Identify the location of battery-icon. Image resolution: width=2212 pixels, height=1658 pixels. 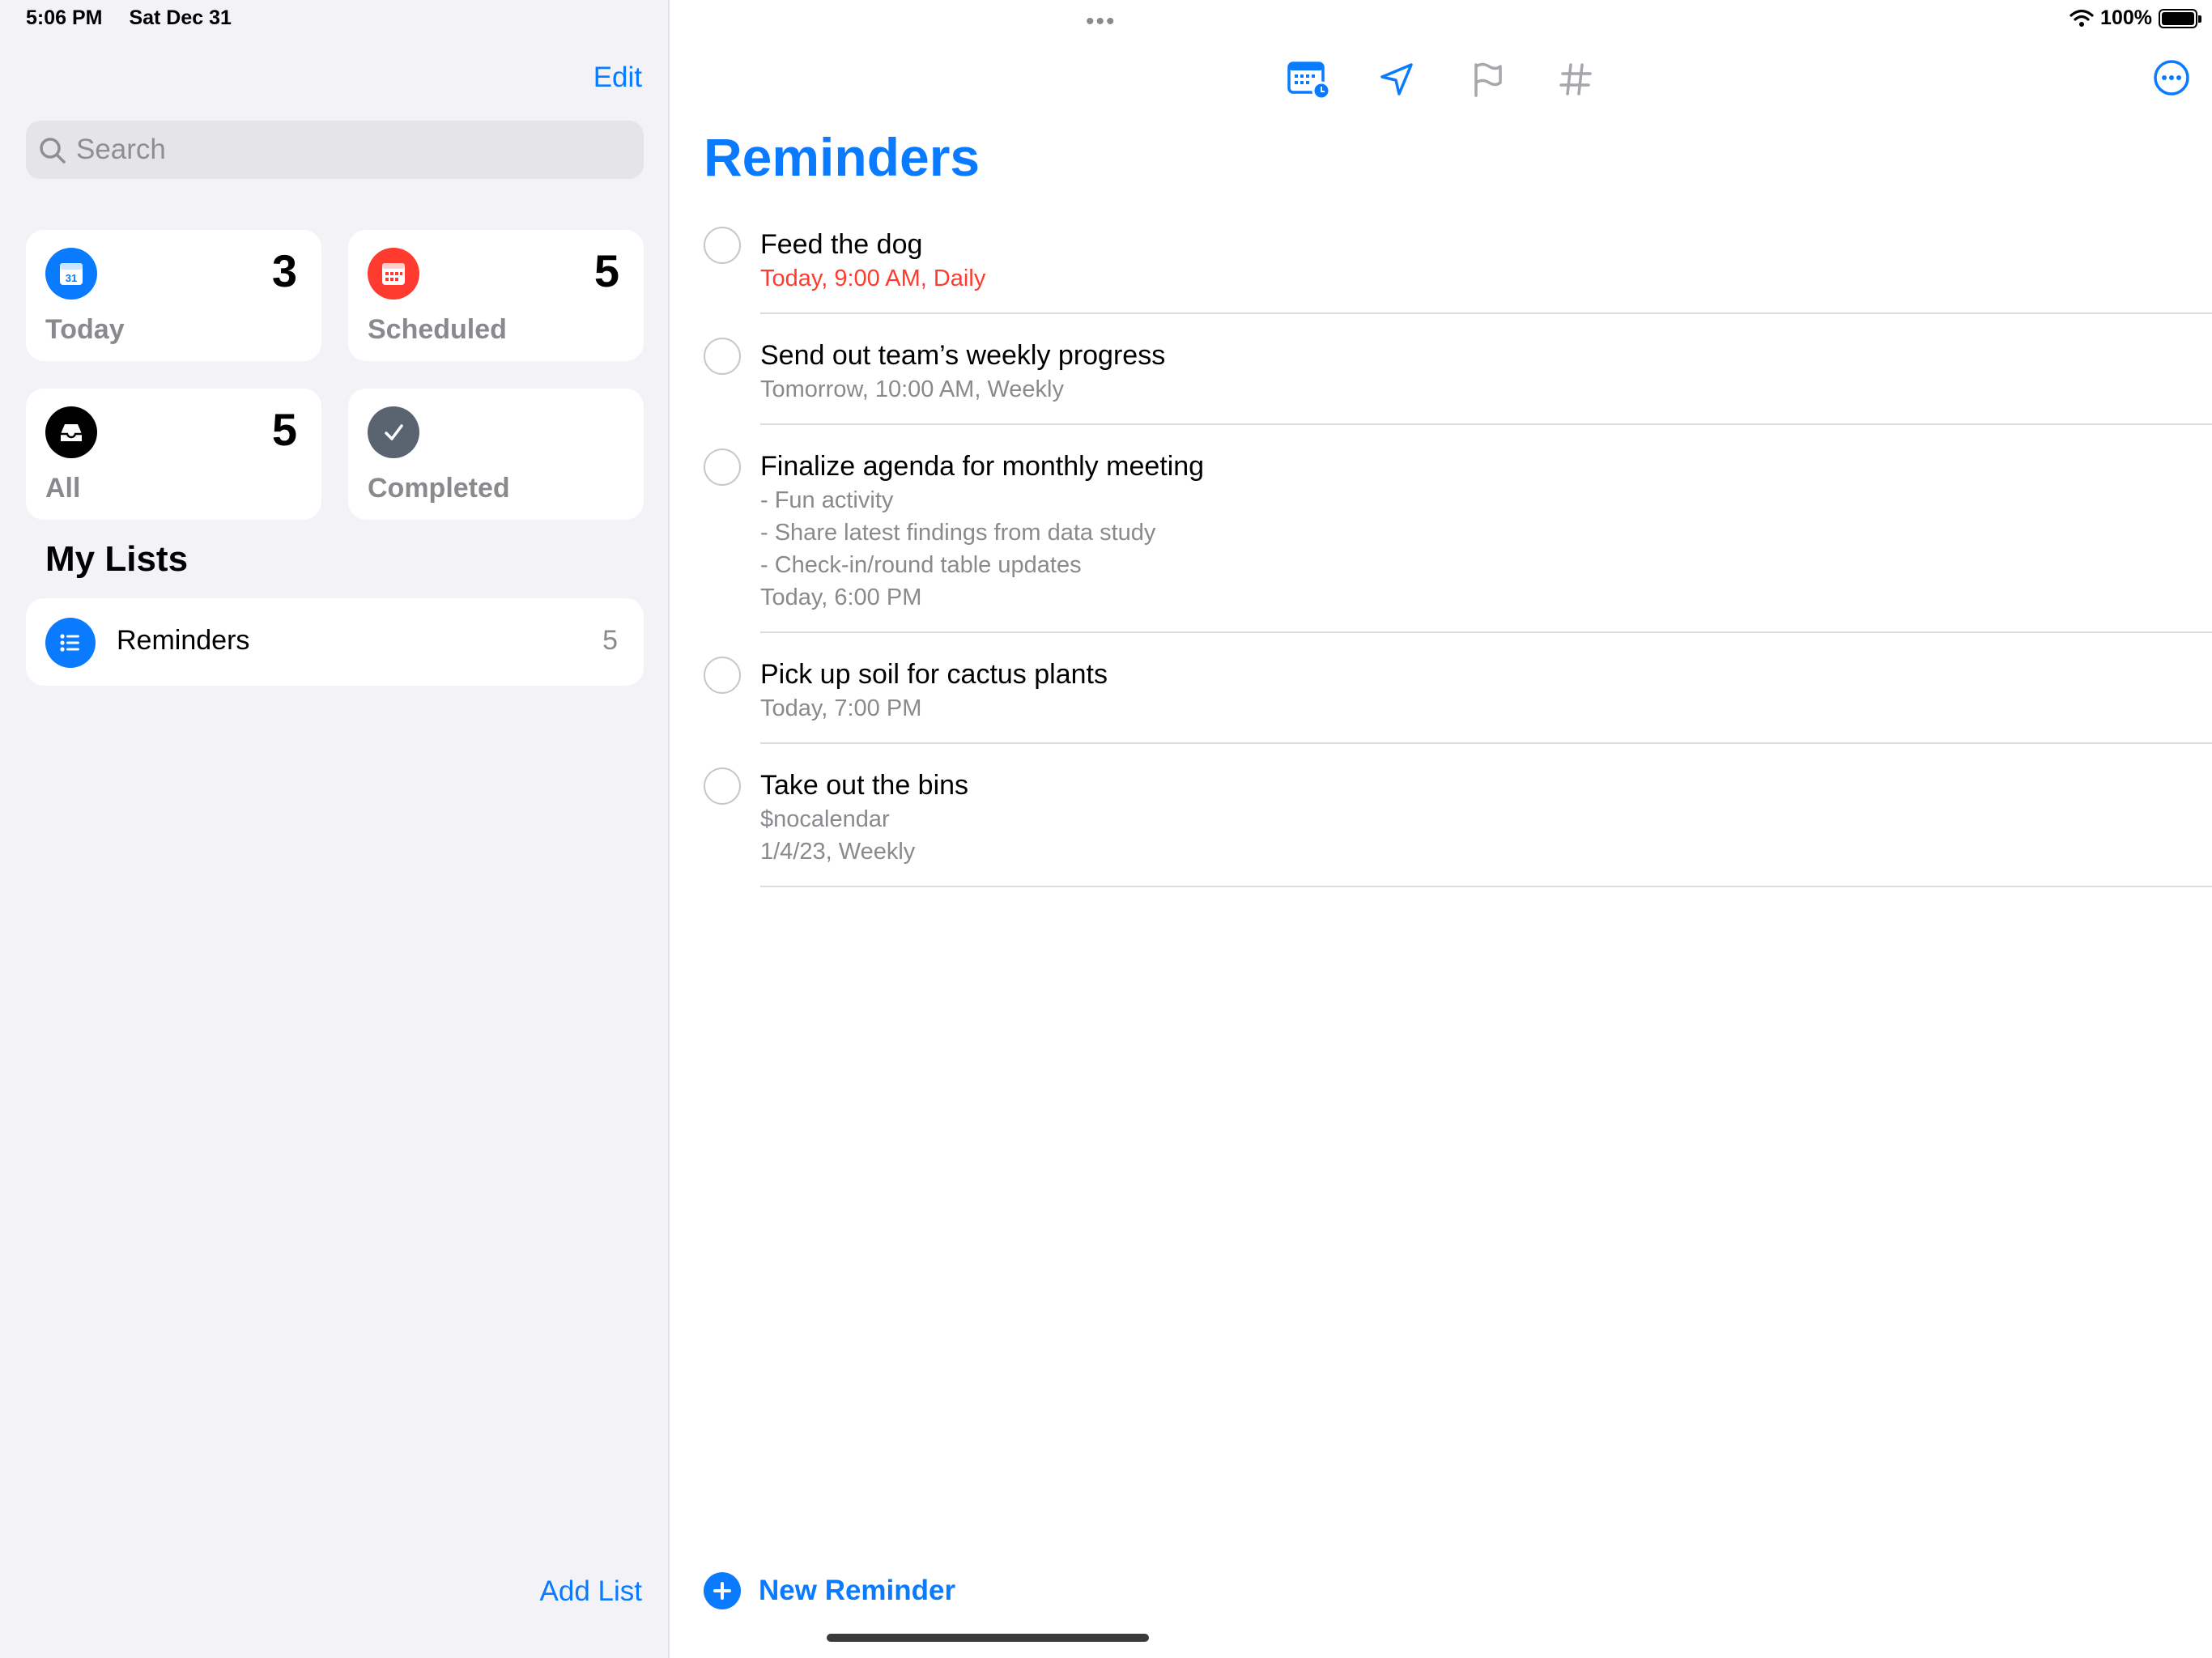
(2180, 18).